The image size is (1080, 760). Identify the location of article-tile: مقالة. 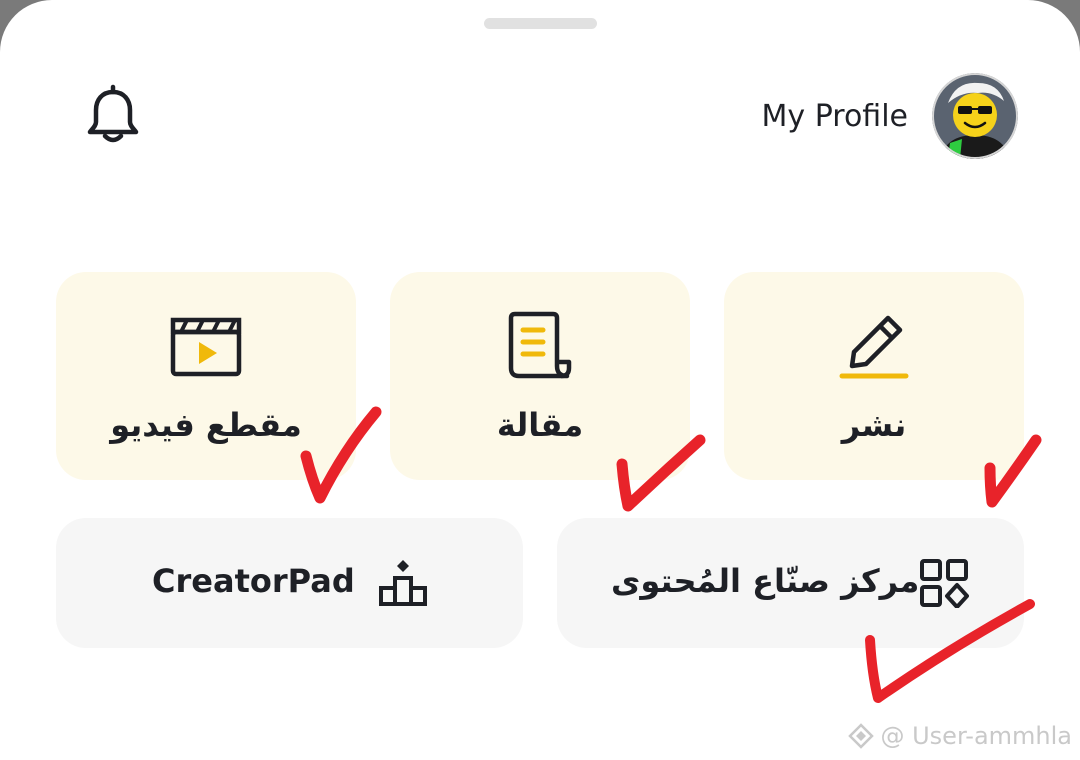
(540, 376).